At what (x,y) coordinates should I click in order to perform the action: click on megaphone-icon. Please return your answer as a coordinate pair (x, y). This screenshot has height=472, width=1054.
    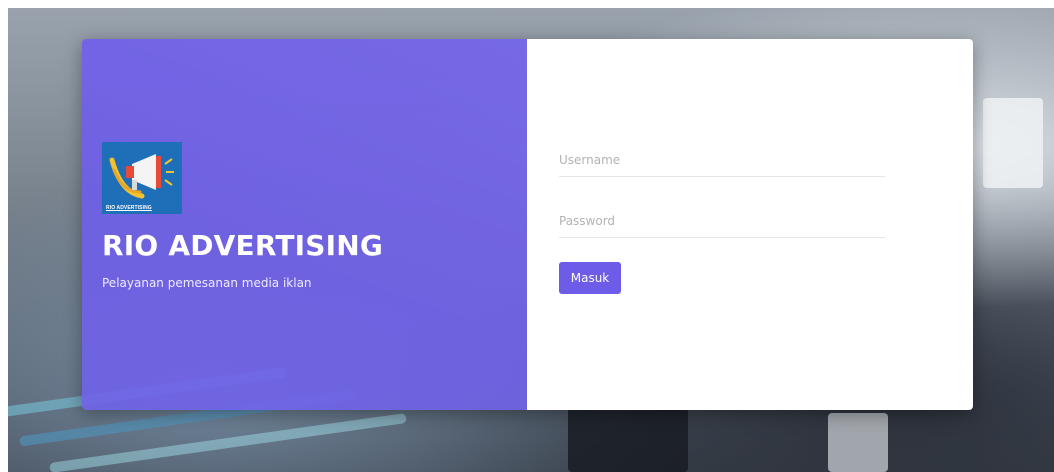
    Looking at the image, I should click on (142, 178).